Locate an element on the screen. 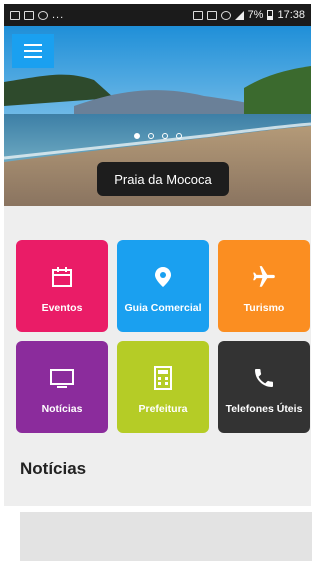  calculator-icon is located at coordinates (163, 378).